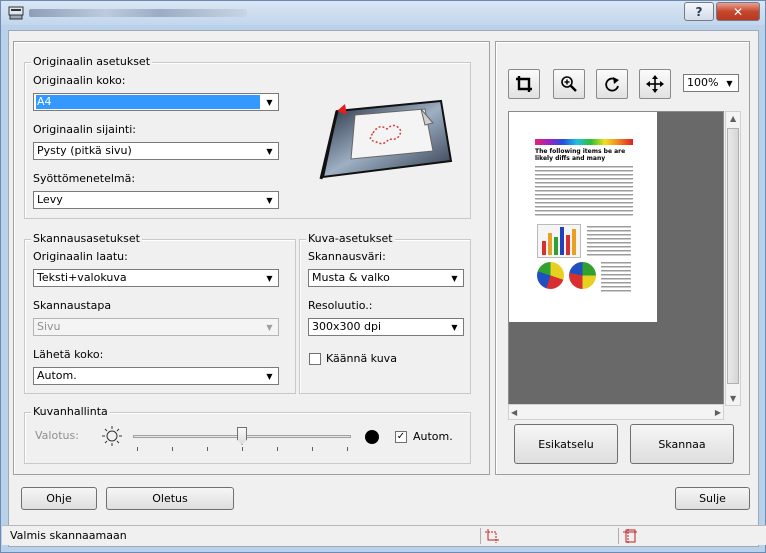 This screenshot has height=553, width=766. What do you see at coordinates (72, 305) in the screenshot?
I see `scan-method-label: Skannaustapa` at bounding box center [72, 305].